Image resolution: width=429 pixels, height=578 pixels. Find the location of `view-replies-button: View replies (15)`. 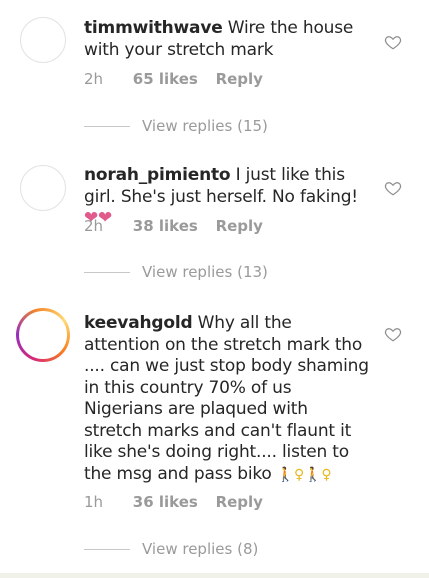

view-replies-button: View replies (15) is located at coordinates (176, 126).